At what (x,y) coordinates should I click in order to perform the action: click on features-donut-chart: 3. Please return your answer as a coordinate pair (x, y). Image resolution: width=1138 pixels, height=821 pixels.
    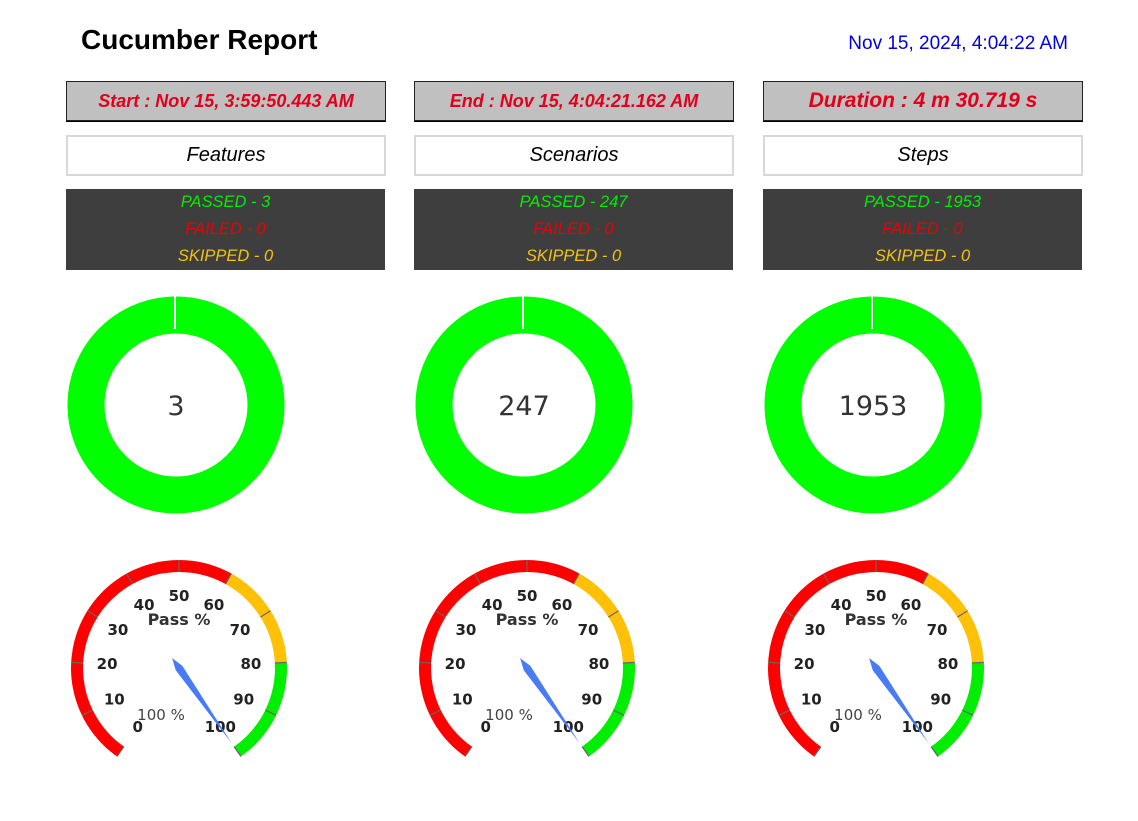
    Looking at the image, I should click on (176, 405).